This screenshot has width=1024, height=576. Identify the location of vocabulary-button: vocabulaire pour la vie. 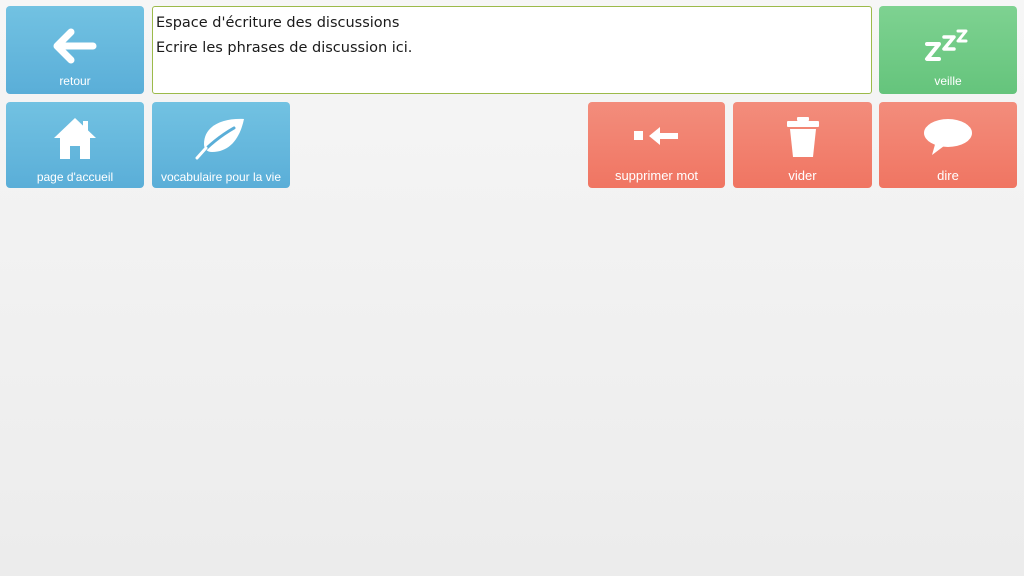
(221, 145).